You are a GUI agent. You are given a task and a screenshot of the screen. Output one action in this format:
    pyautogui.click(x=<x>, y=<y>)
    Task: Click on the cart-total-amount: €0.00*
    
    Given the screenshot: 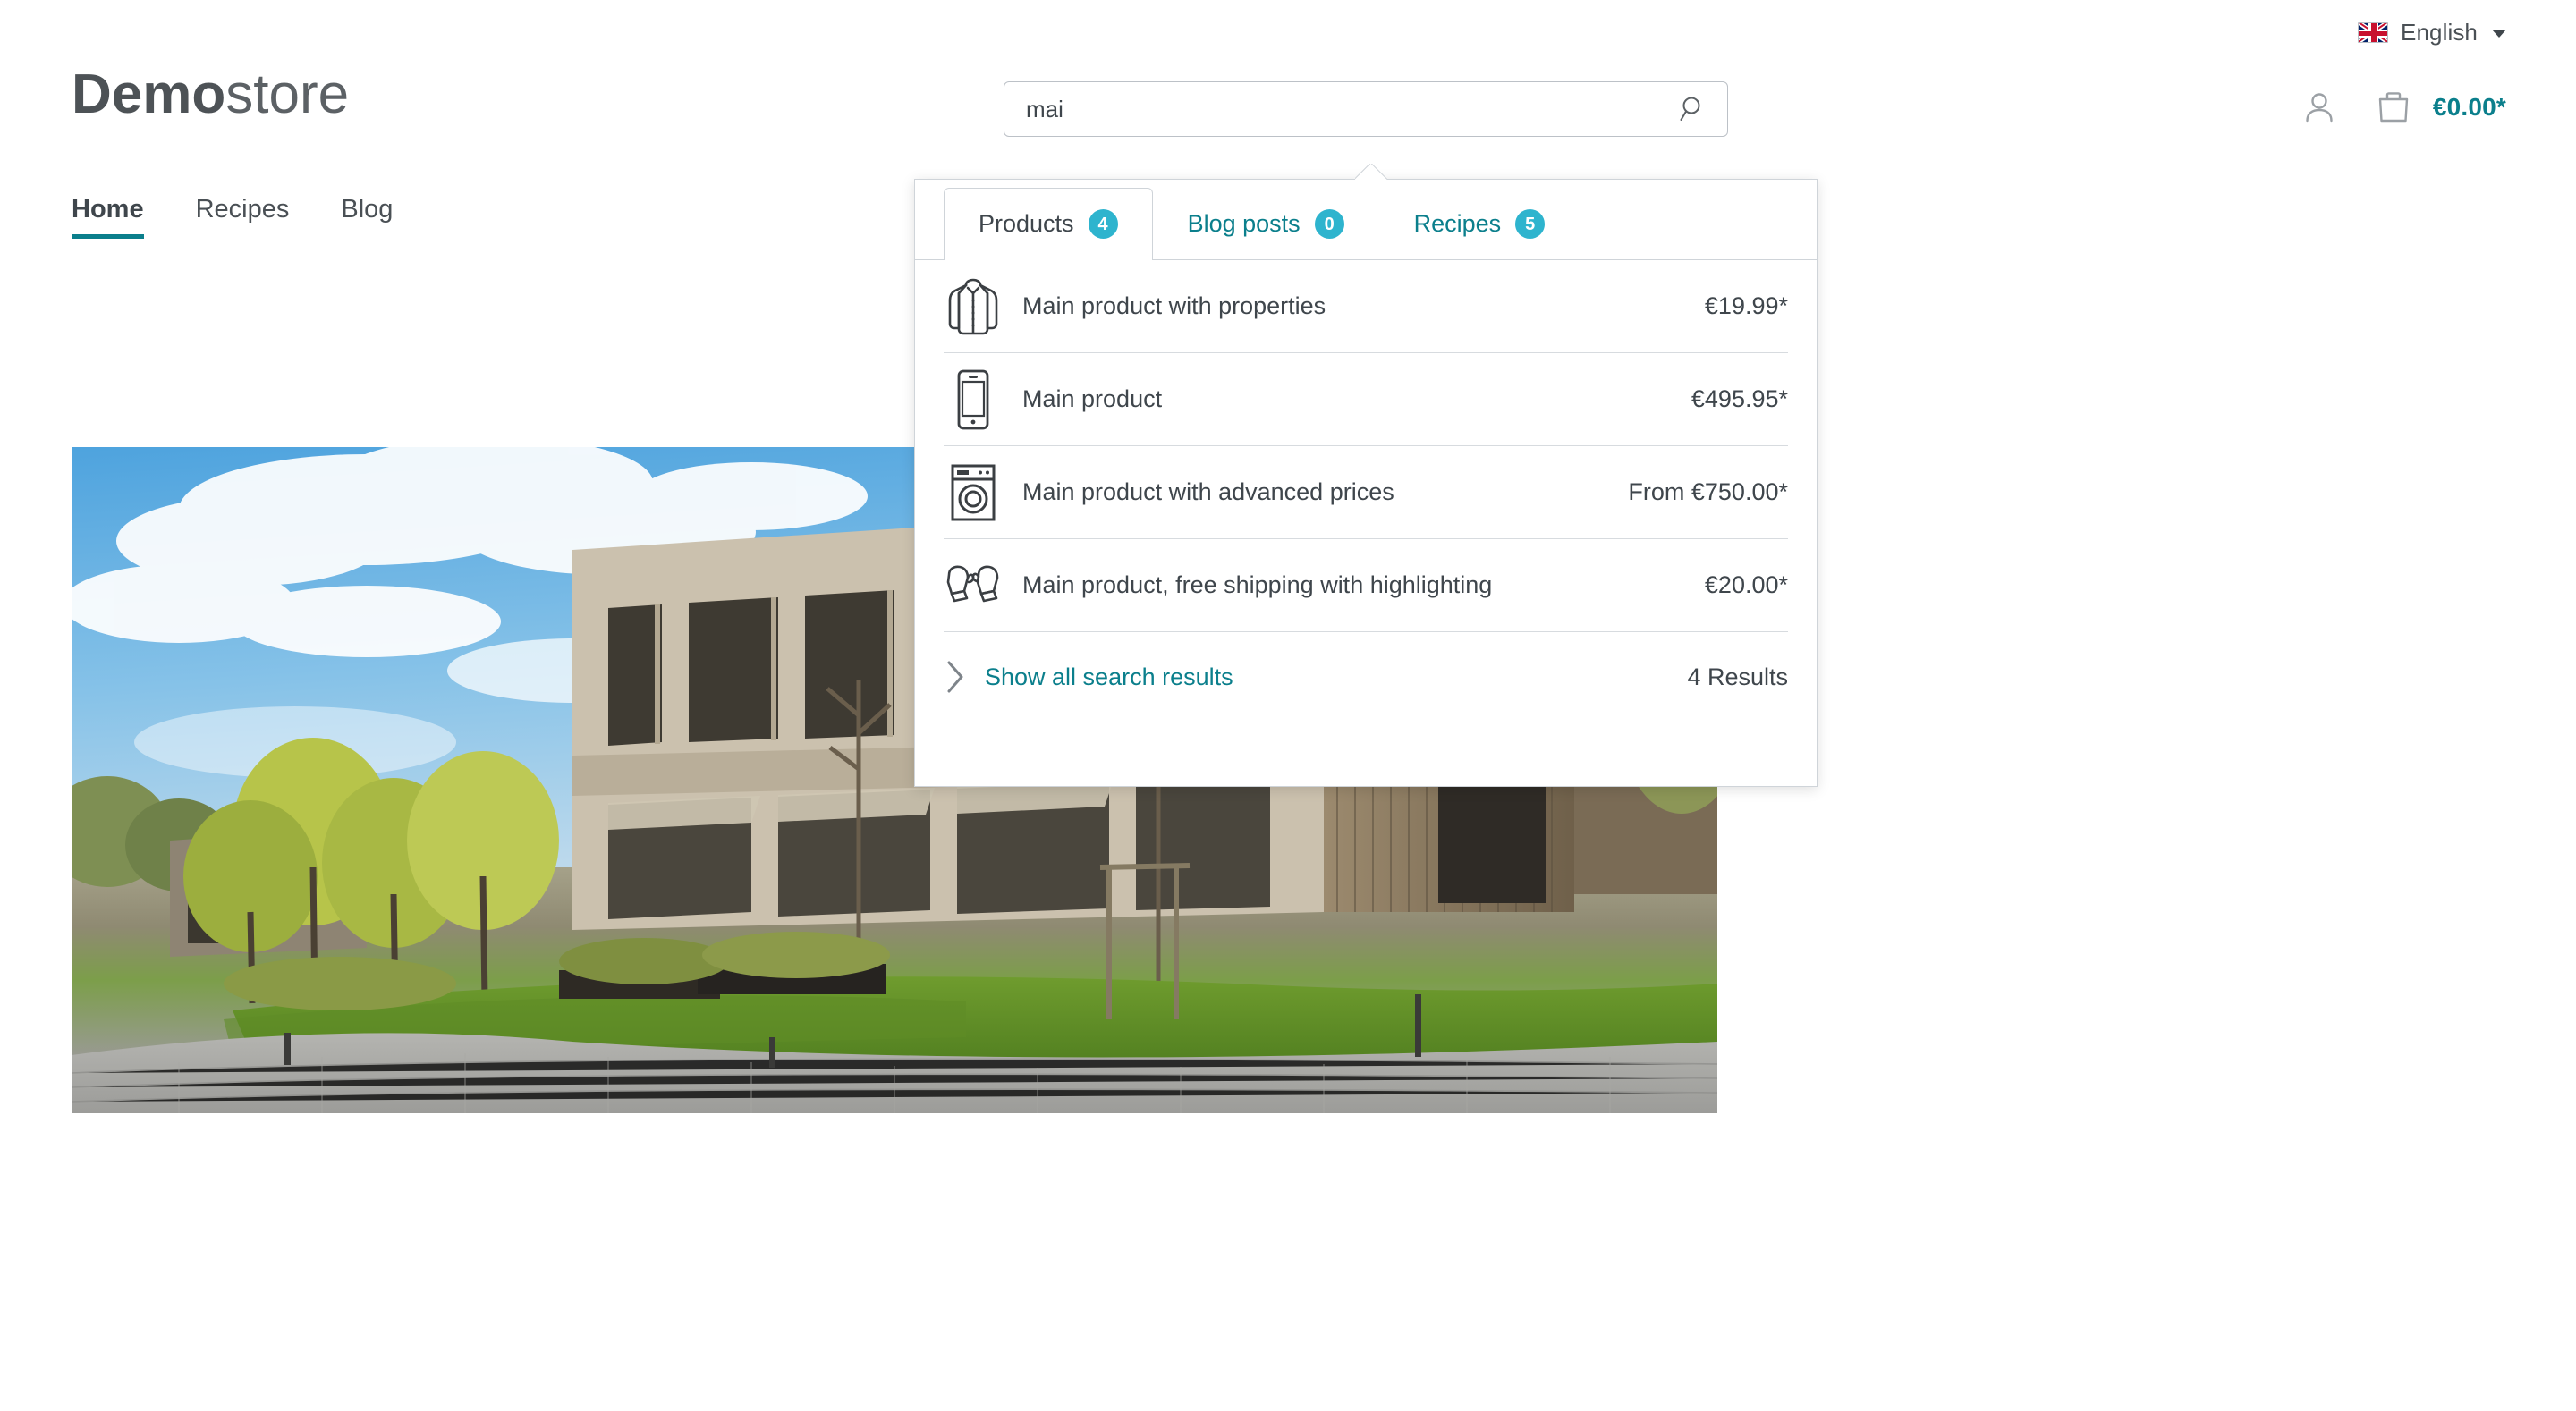 What is the action you would take?
    pyautogui.click(x=2469, y=107)
    